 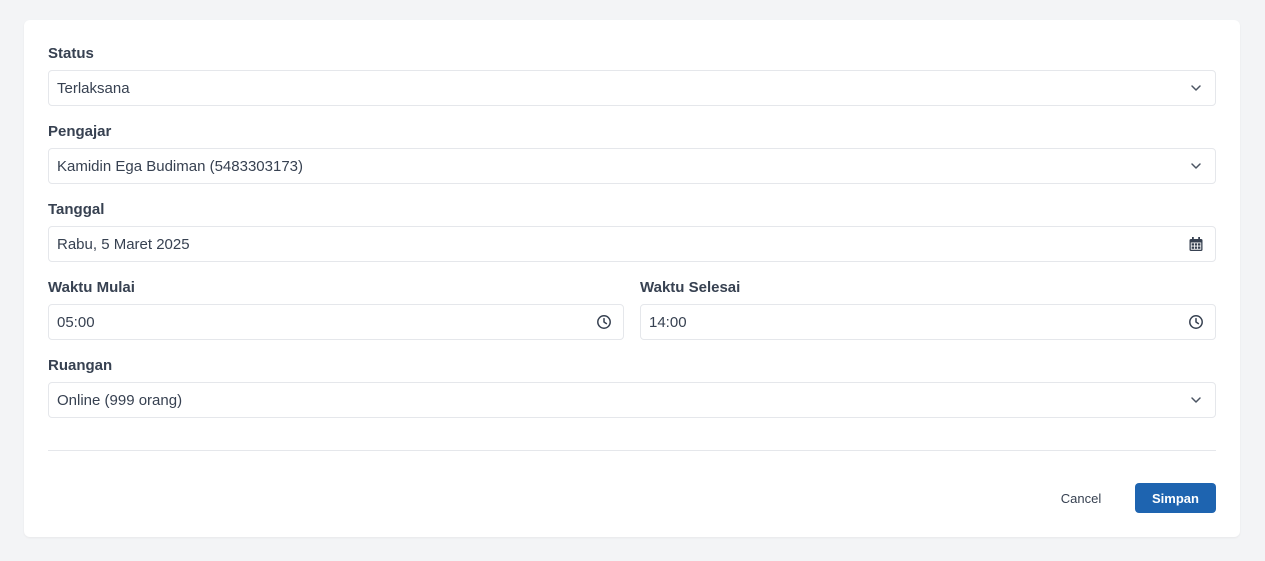 I want to click on tanggal-value: Rabu, 5 Maret 2025, so click(x=123, y=244).